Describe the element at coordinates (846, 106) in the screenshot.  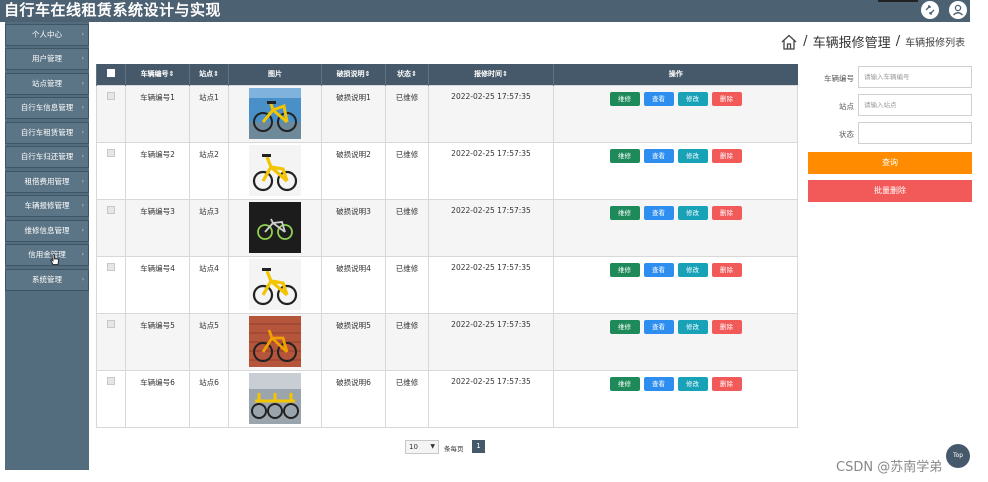
I see `station-label: 站点` at that location.